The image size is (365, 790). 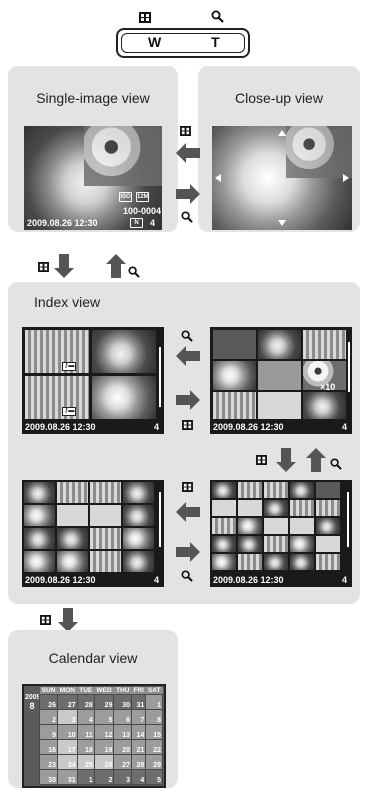 What do you see at coordinates (85, 747) in the screenshot?
I see `calendar-day: 18` at bounding box center [85, 747].